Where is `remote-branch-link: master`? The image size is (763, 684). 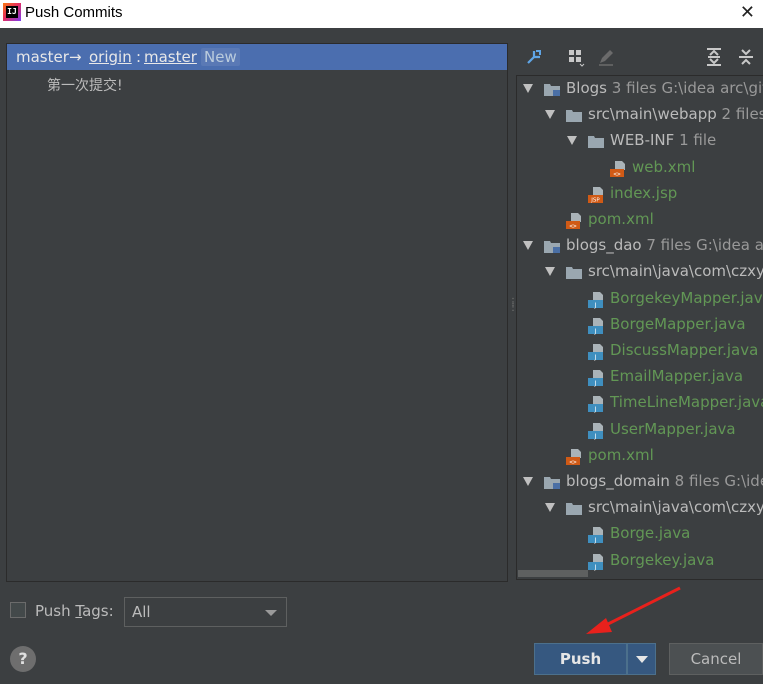 remote-branch-link: master is located at coordinates (170, 57).